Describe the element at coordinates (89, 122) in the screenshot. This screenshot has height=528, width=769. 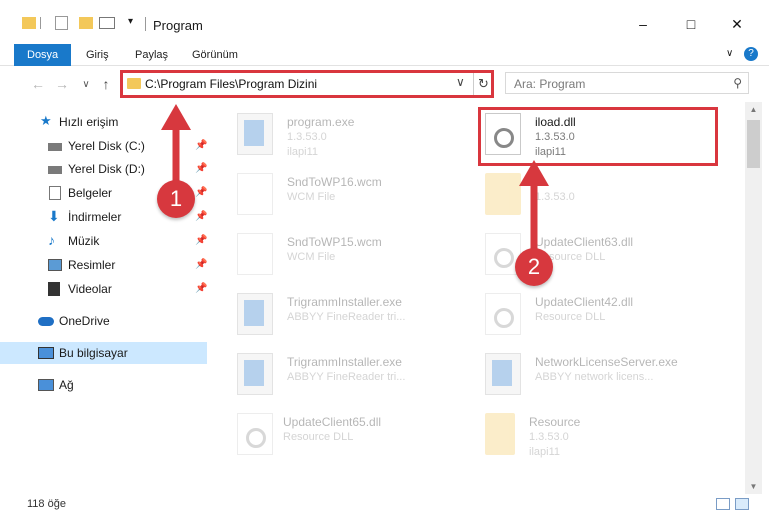
I see `sidebar-item-label: Hızlı erişim` at that location.